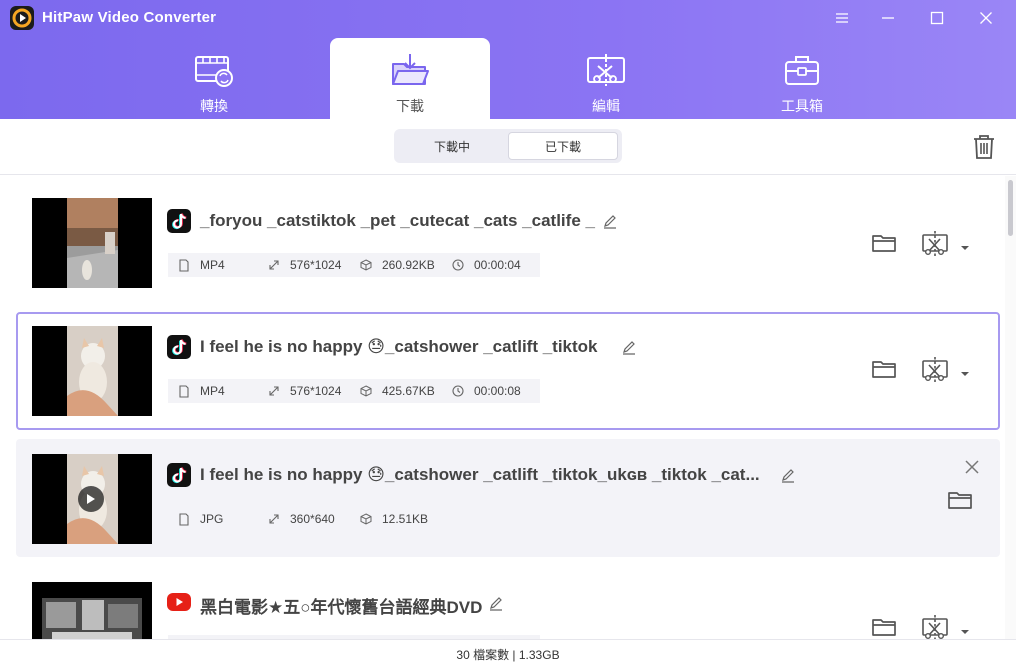  What do you see at coordinates (888, 18) in the screenshot?
I see `minimize-icon` at bounding box center [888, 18].